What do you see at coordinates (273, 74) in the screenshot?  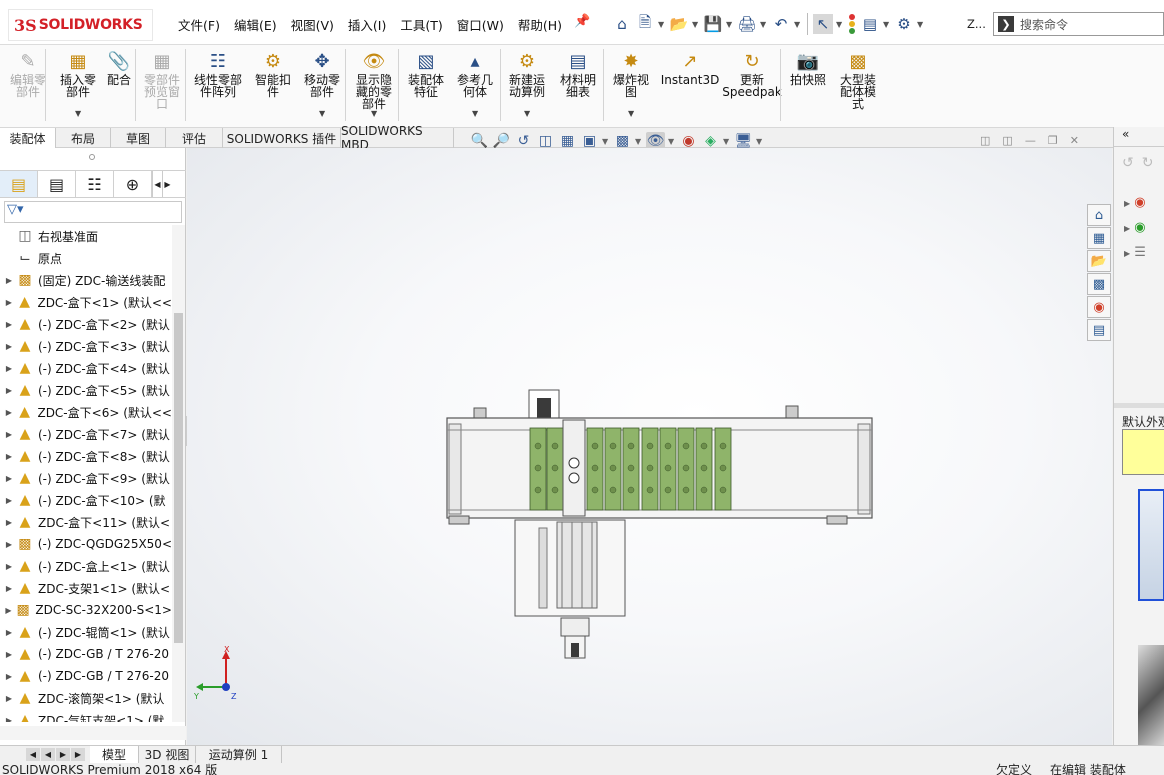 I see `ribbon-button: ⚙ 智能扣 件` at bounding box center [273, 74].